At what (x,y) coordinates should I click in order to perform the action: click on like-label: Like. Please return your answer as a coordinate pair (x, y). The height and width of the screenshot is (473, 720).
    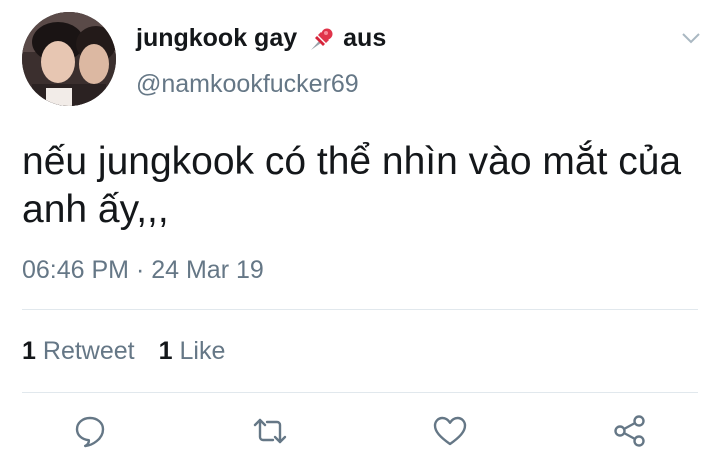
    Looking at the image, I should click on (202, 351).